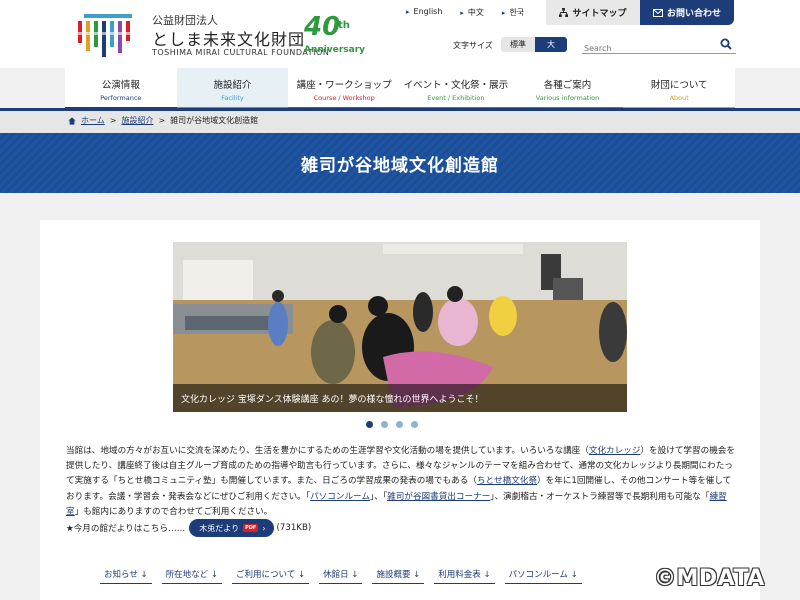 The height and width of the screenshot is (600, 800). Describe the element at coordinates (693, 14) in the screenshot. I see `contact-label: お問い合わせ` at that location.